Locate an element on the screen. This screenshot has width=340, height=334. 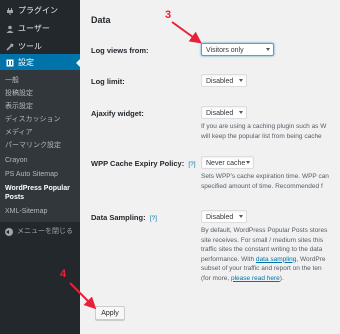
submenu-item-wpp: WordPress Popular is located at coordinates (37, 188).